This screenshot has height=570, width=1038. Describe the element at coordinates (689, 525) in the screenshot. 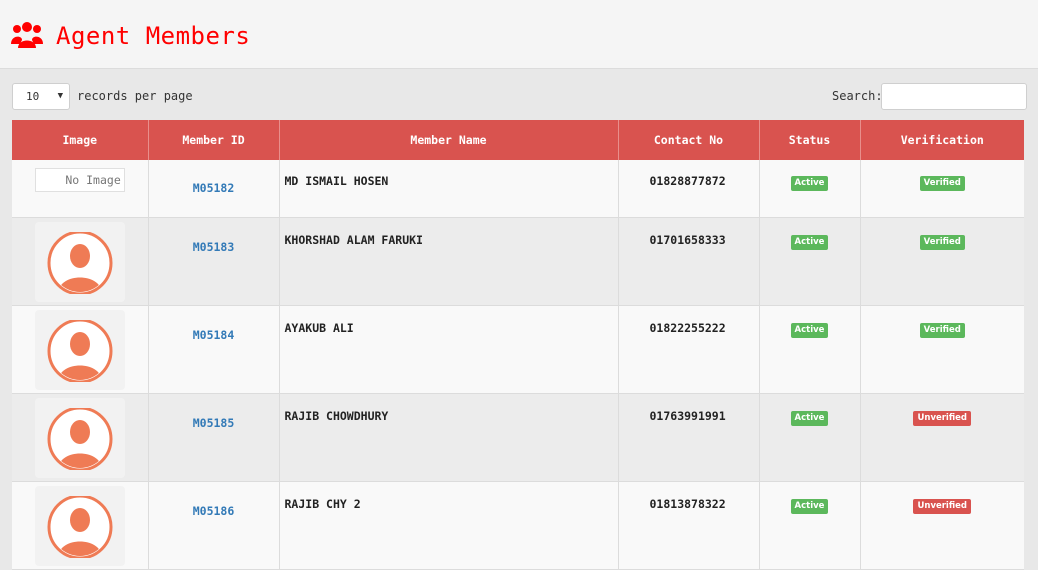

I see `contact-no: 01813878322` at that location.